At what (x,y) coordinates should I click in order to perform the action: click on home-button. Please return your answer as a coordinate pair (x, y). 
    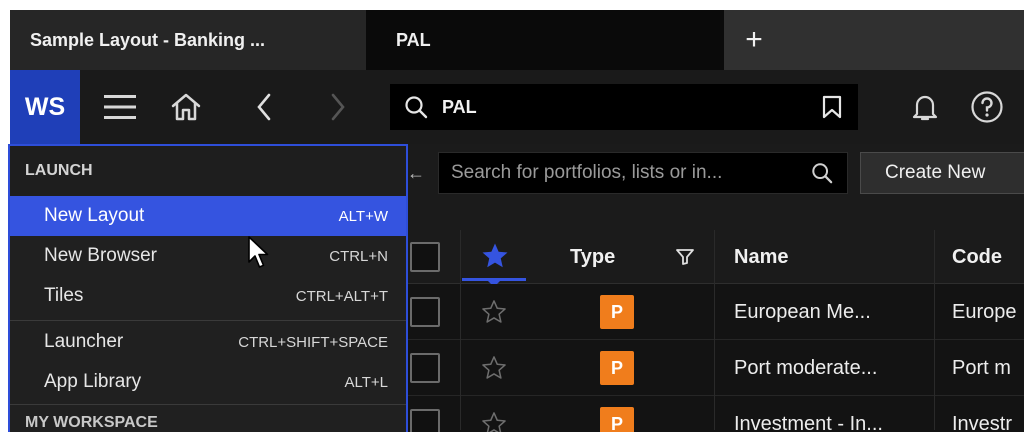
    Looking at the image, I should click on (186, 107).